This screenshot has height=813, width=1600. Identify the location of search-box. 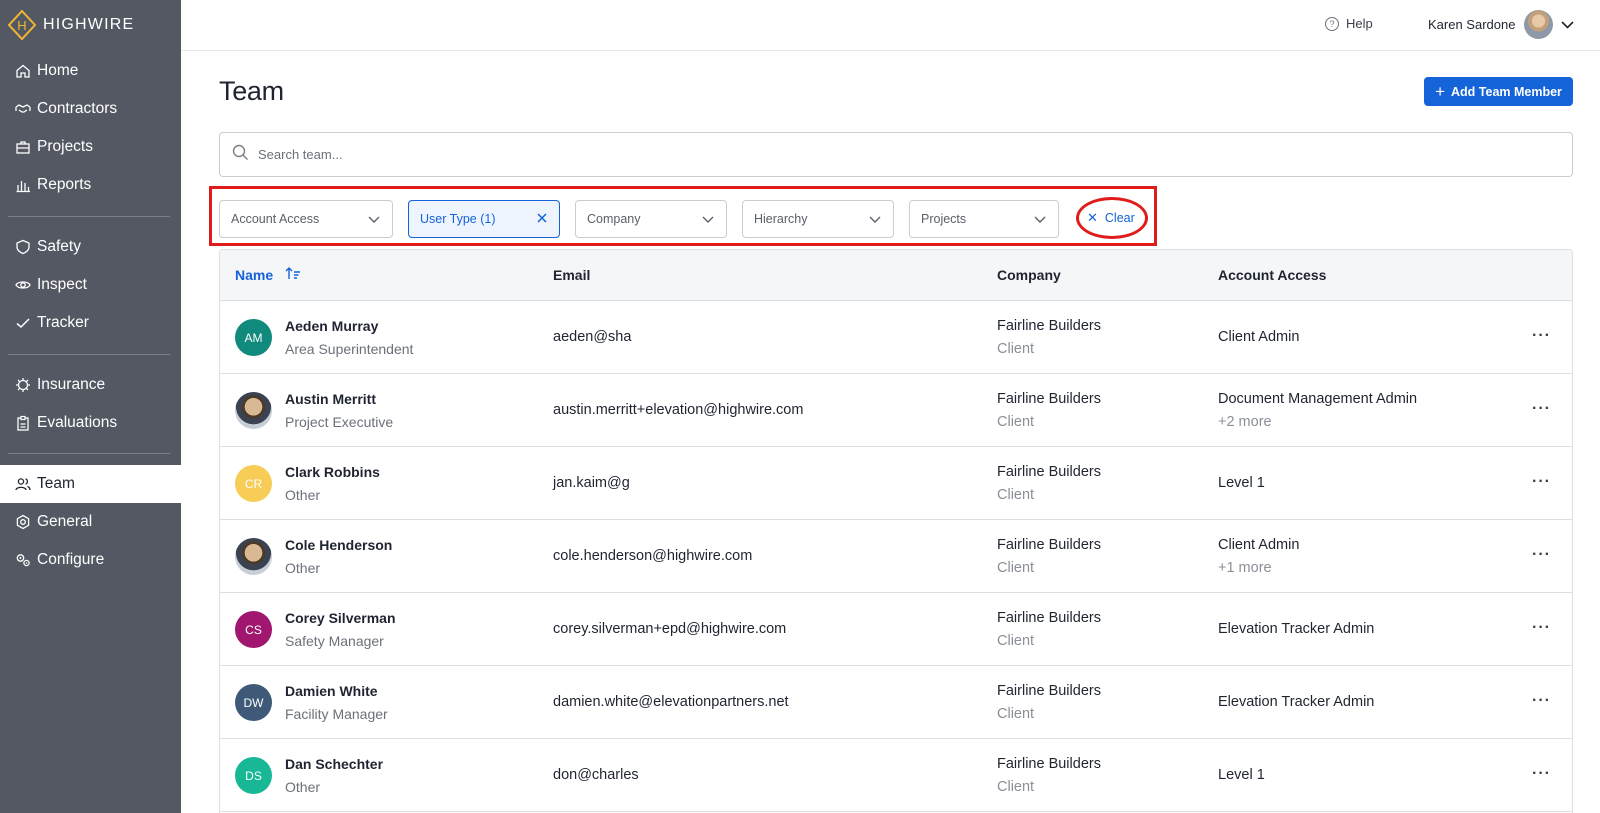
(896, 154).